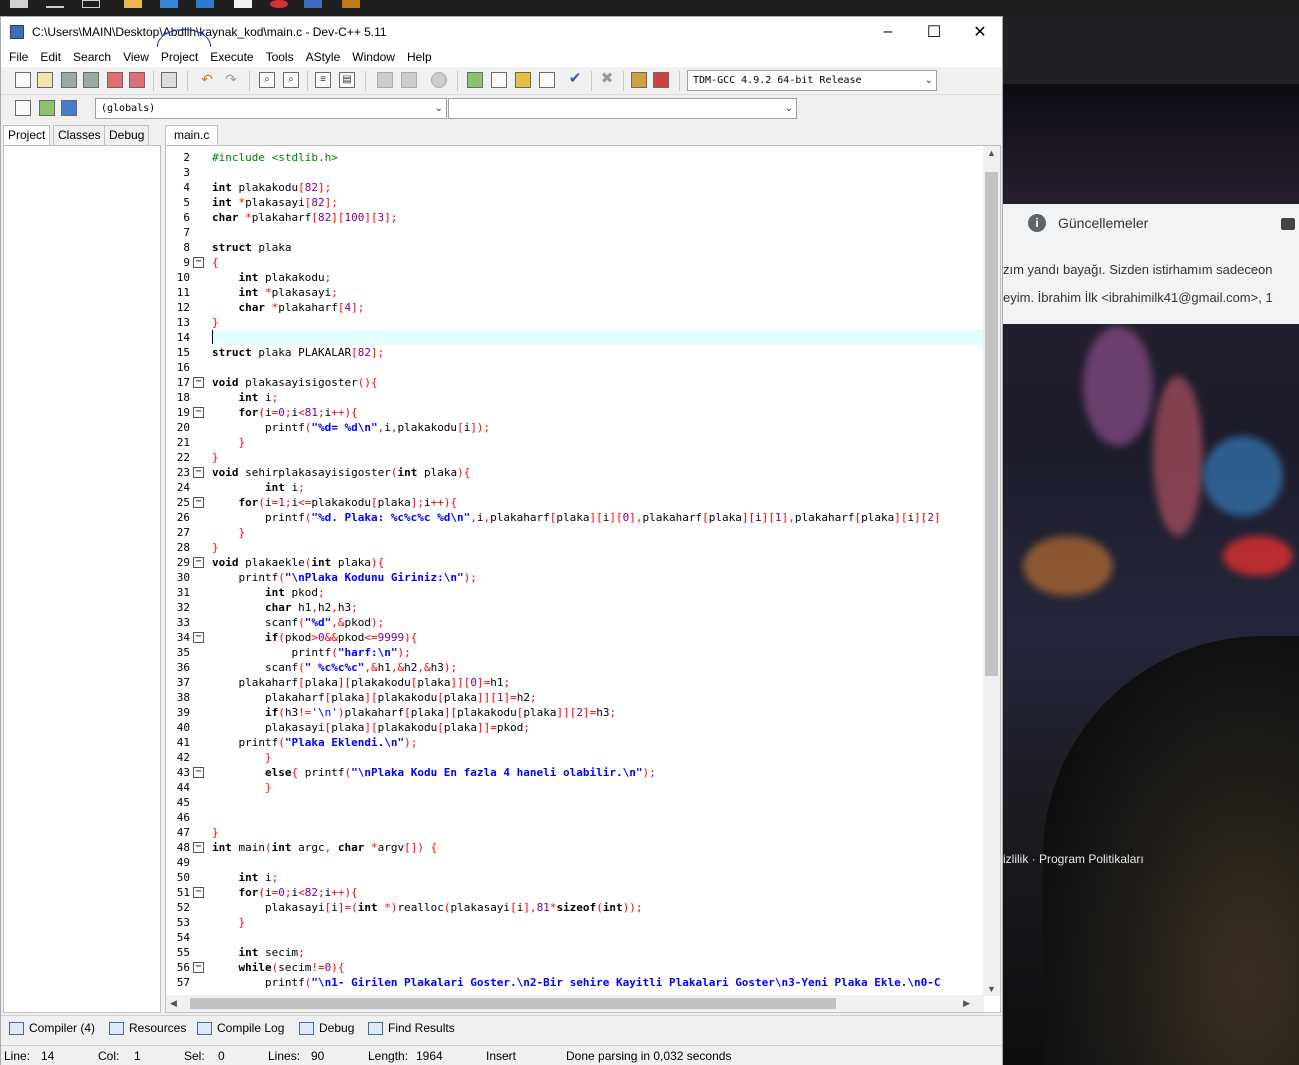  Describe the element at coordinates (252, 247) in the screenshot. I see `code-line: struct plaka` at that location.